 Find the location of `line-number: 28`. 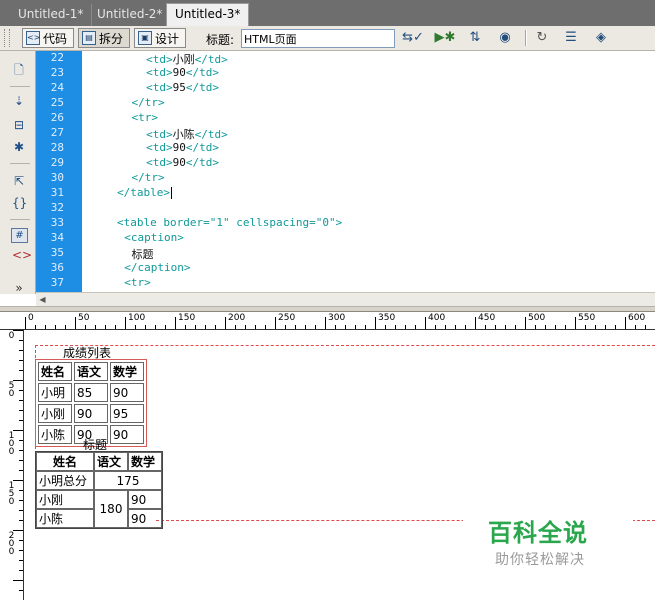

line-number: 28 is located at coordinates (57, 147).